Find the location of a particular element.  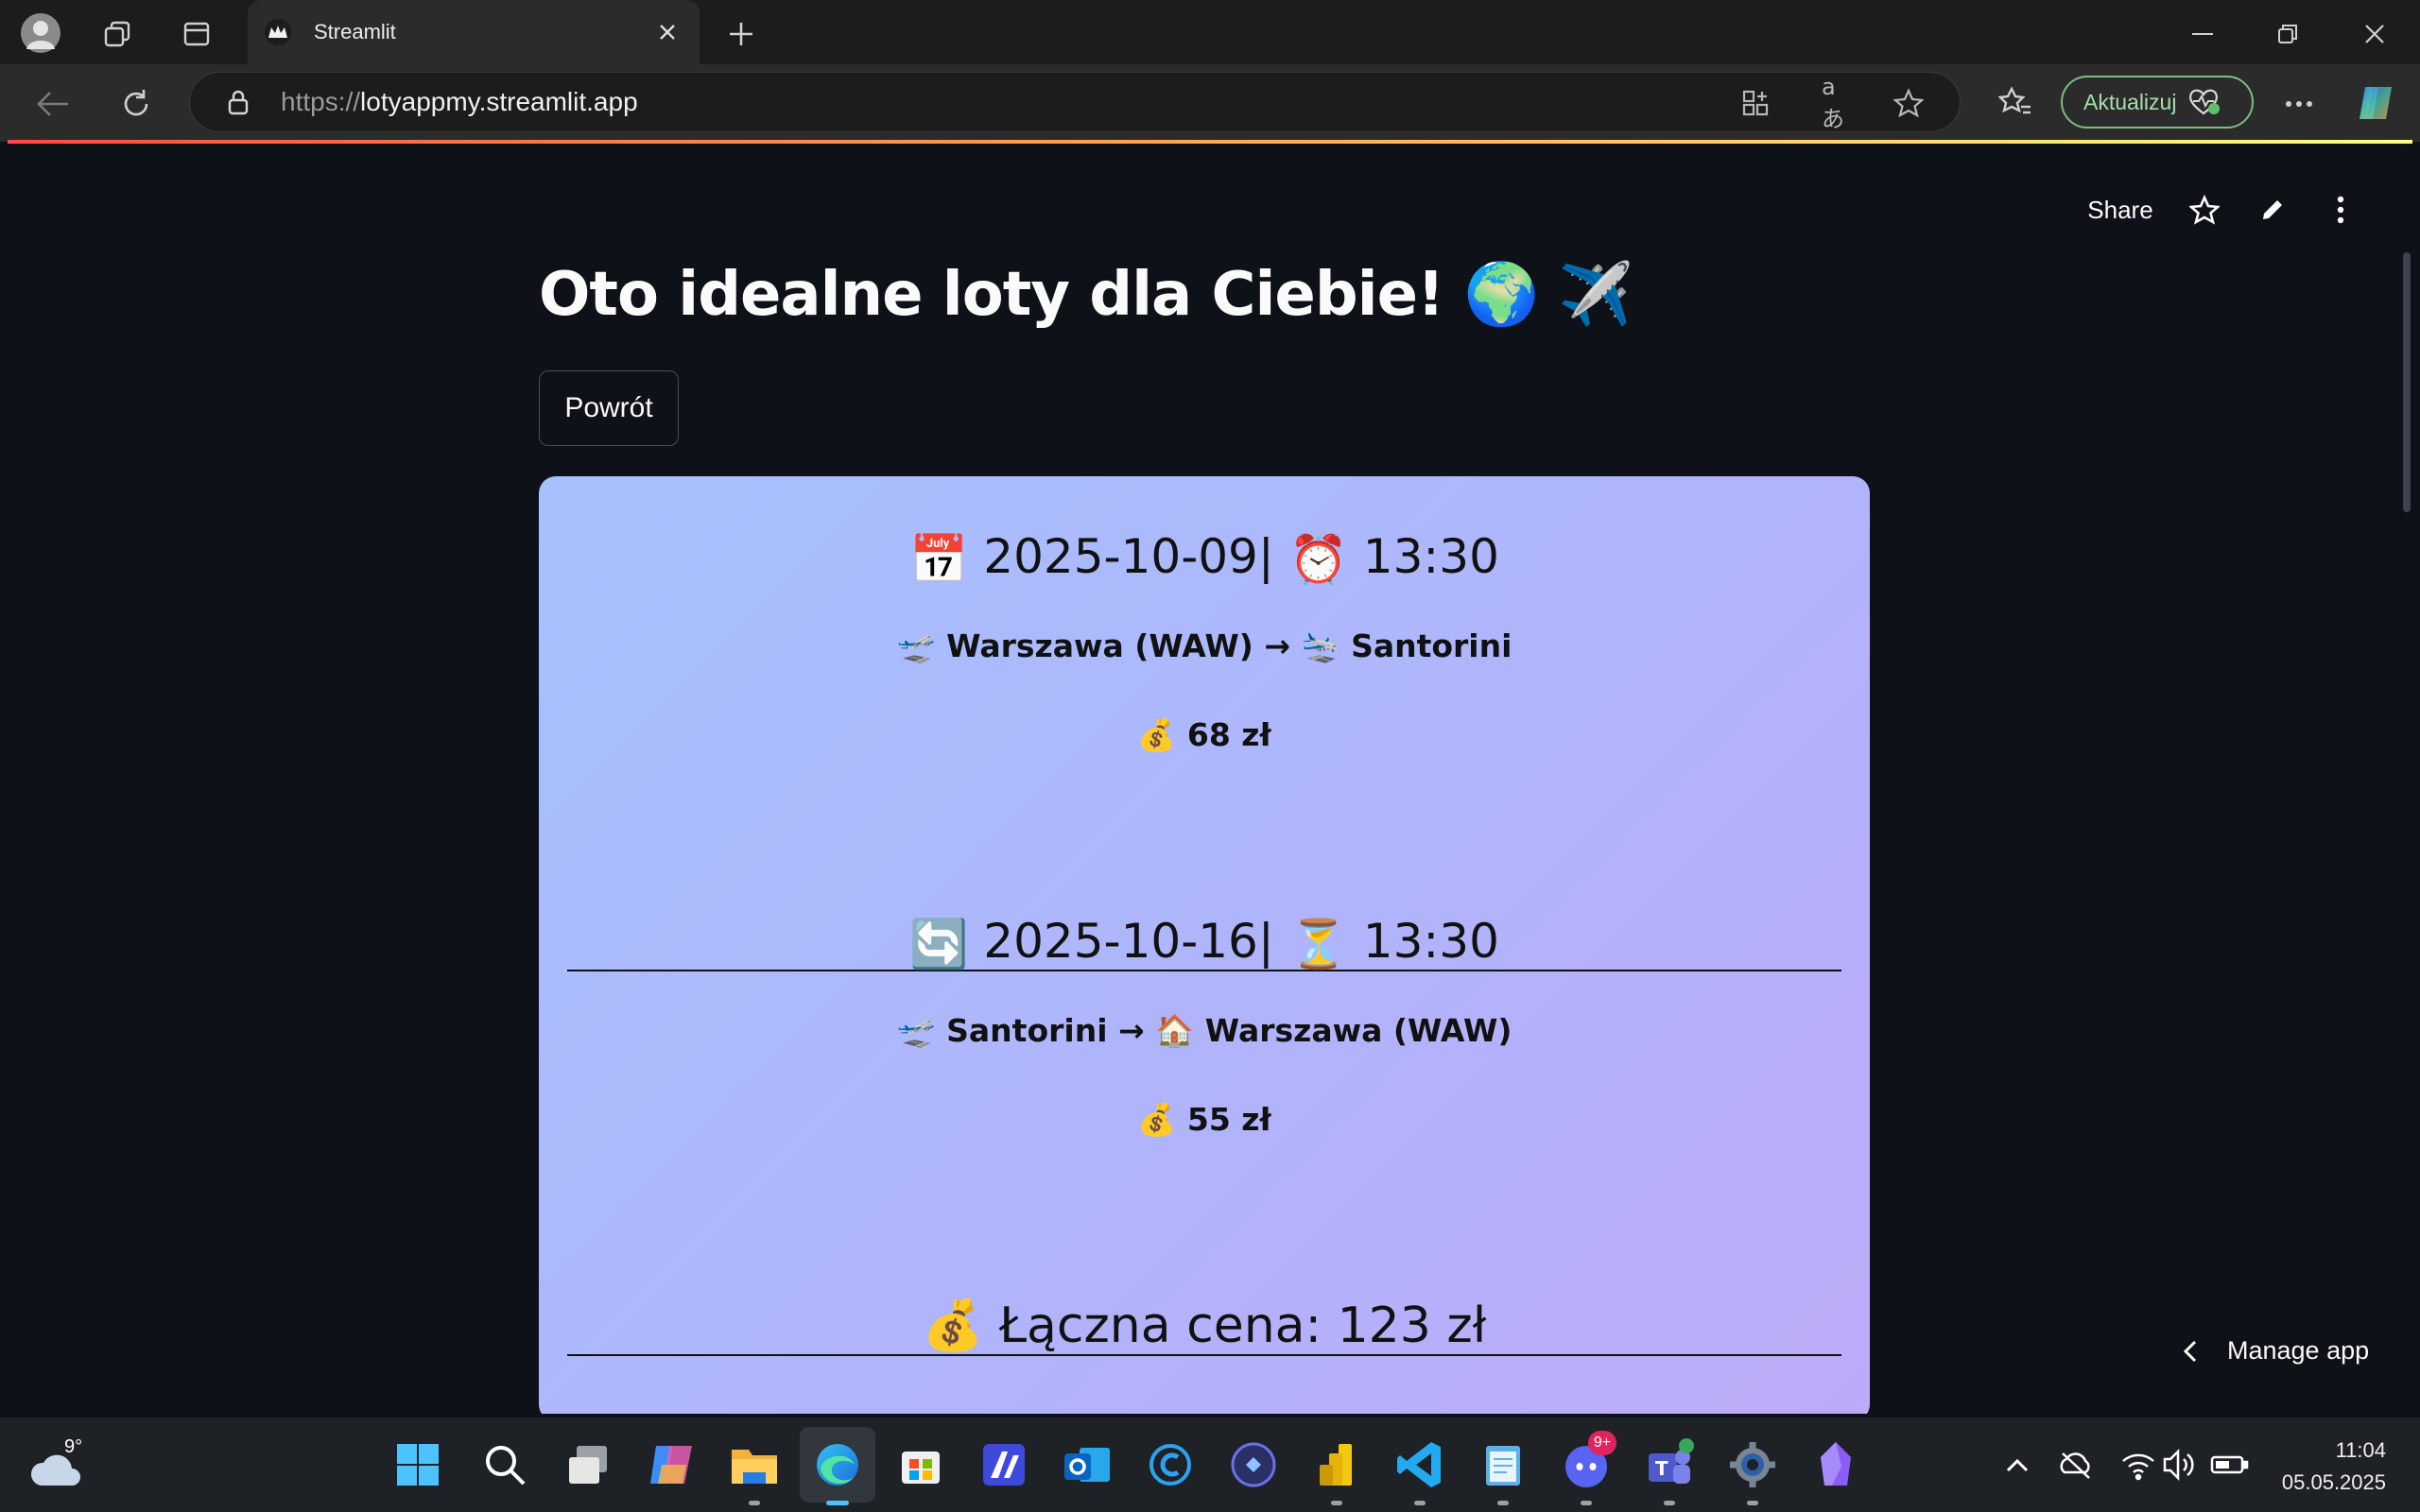

dev-home-icon is located at coordinates (1253, 1464).